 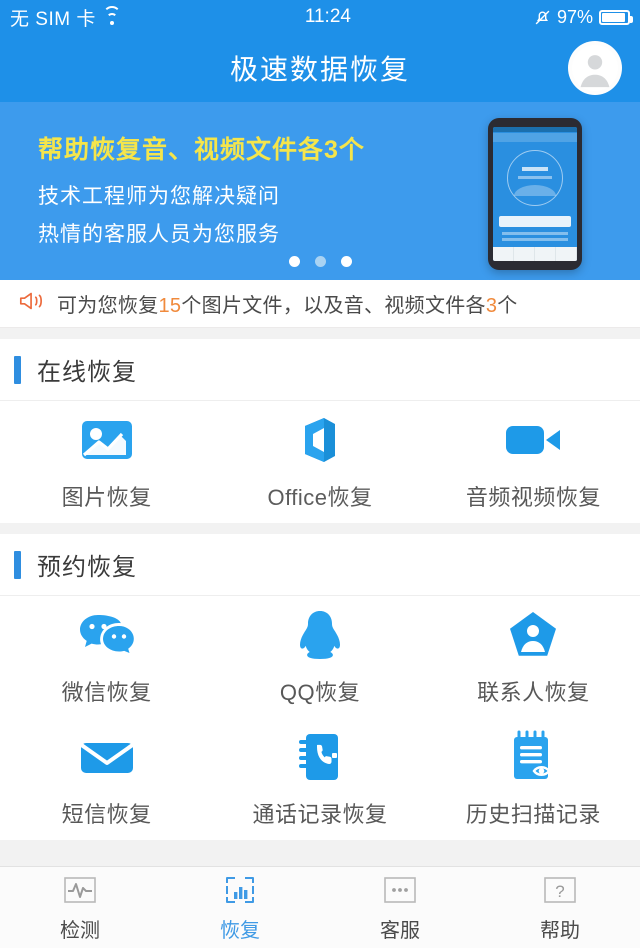 What do you see at coordinates (320, 497) in the screenshot?
I see `grid-item-label: Office恢复` at bounding box center [320, 497].